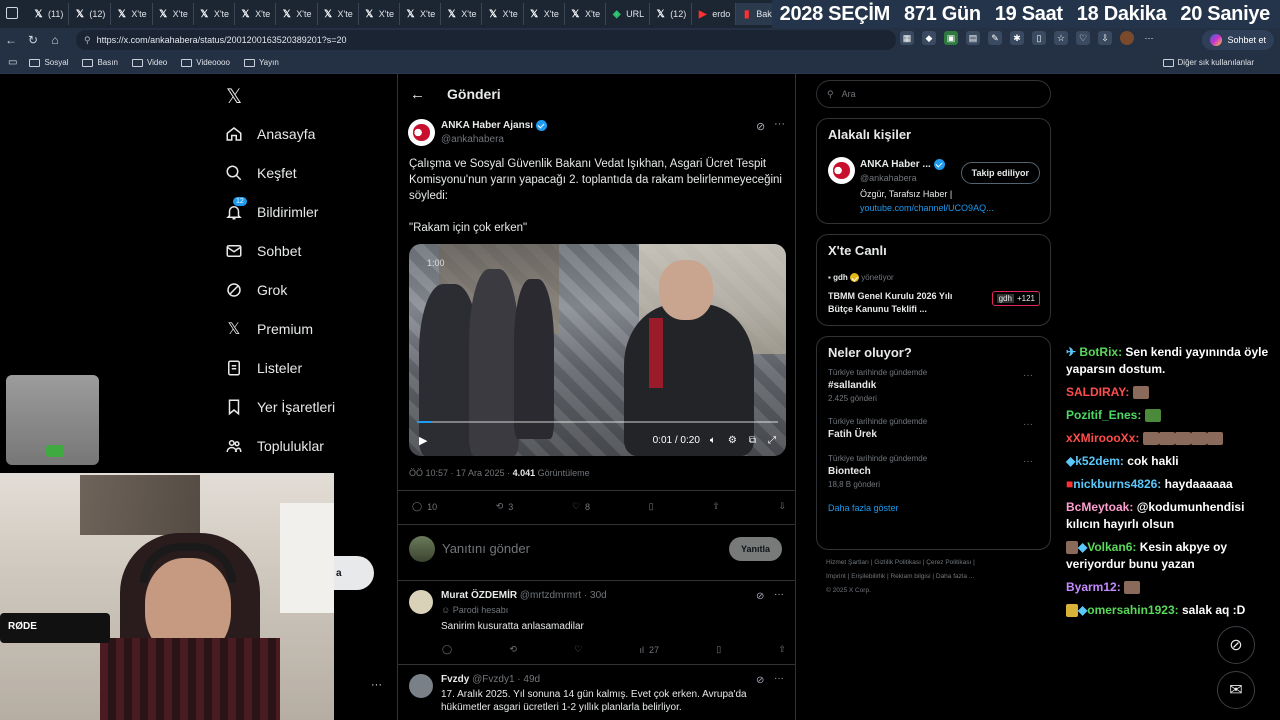 Image resolution: width=1280 pixels, height=720 pixels. What do you see at coordinates (421, 132) in the screenshot?
I see `author-avatar` at bounding box center [421, 132].